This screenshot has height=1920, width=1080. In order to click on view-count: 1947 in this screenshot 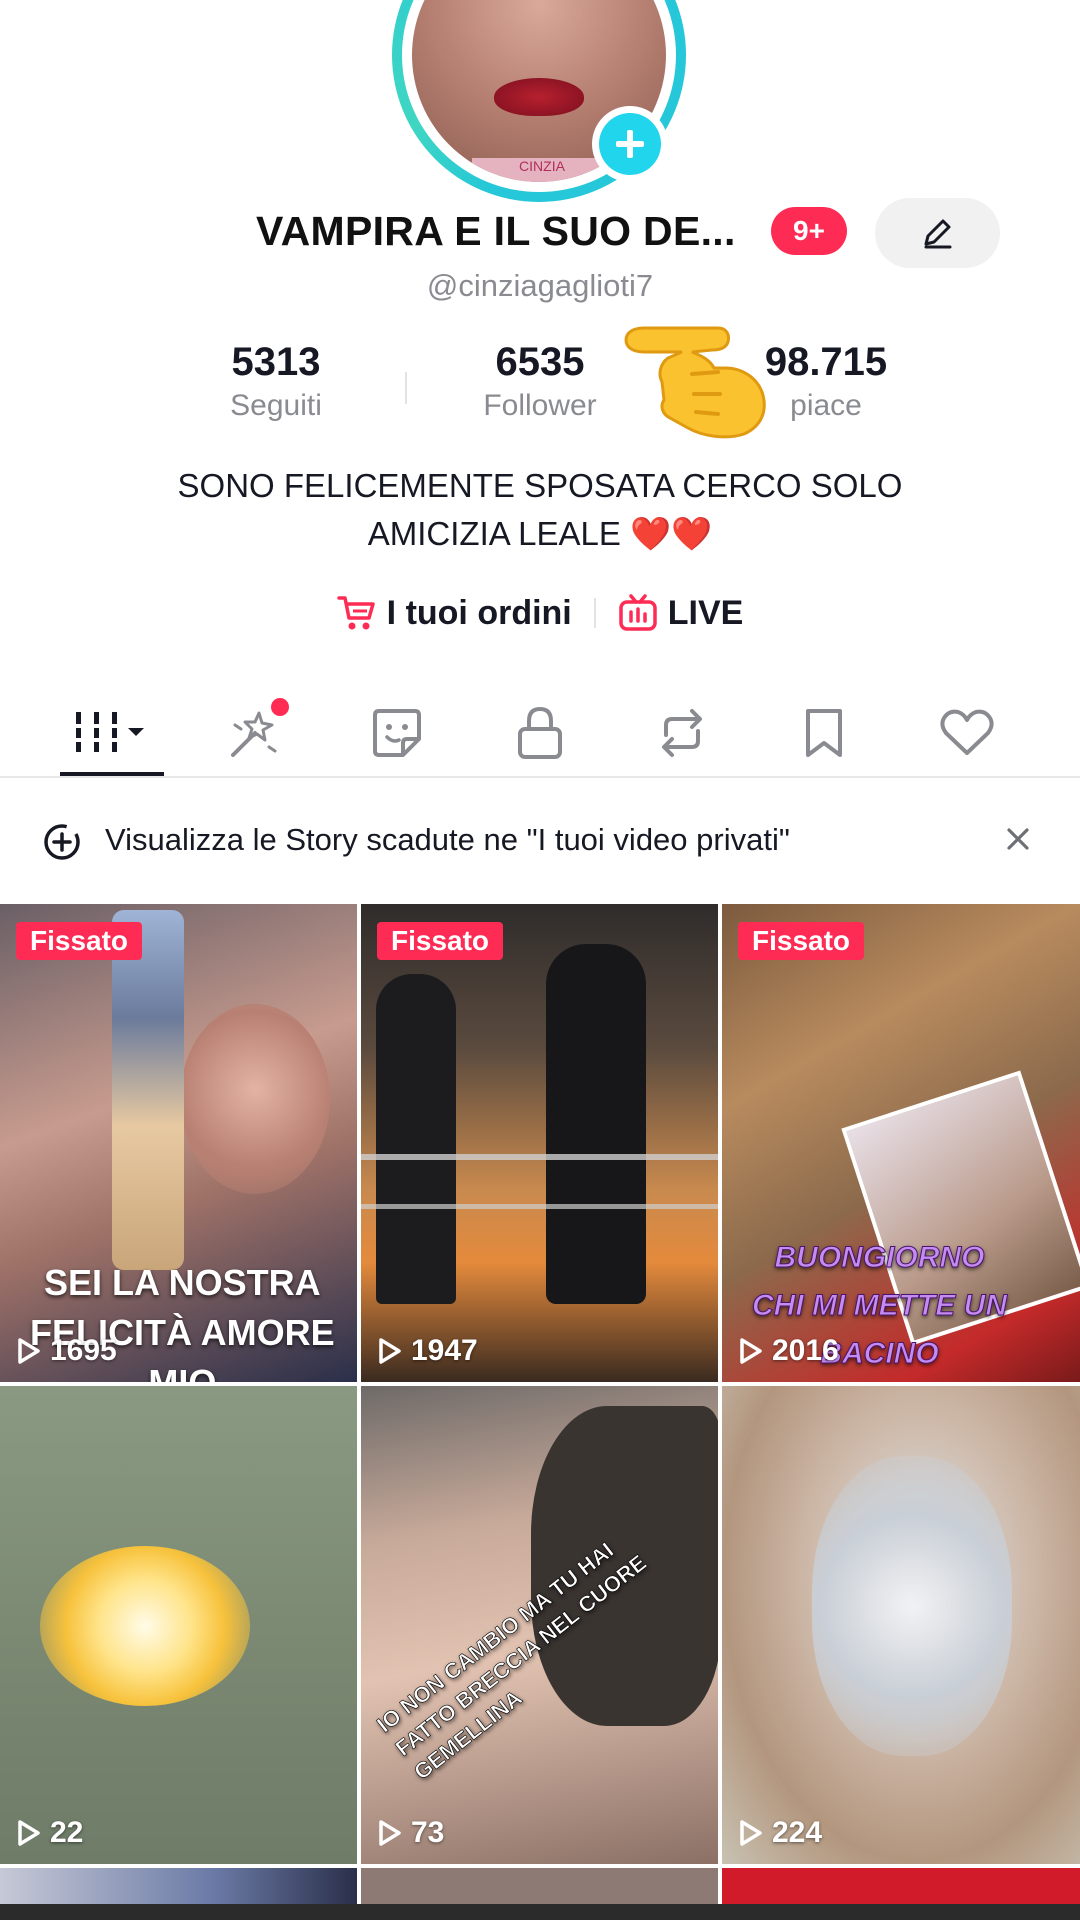, I will do `click(427, 1351)`.